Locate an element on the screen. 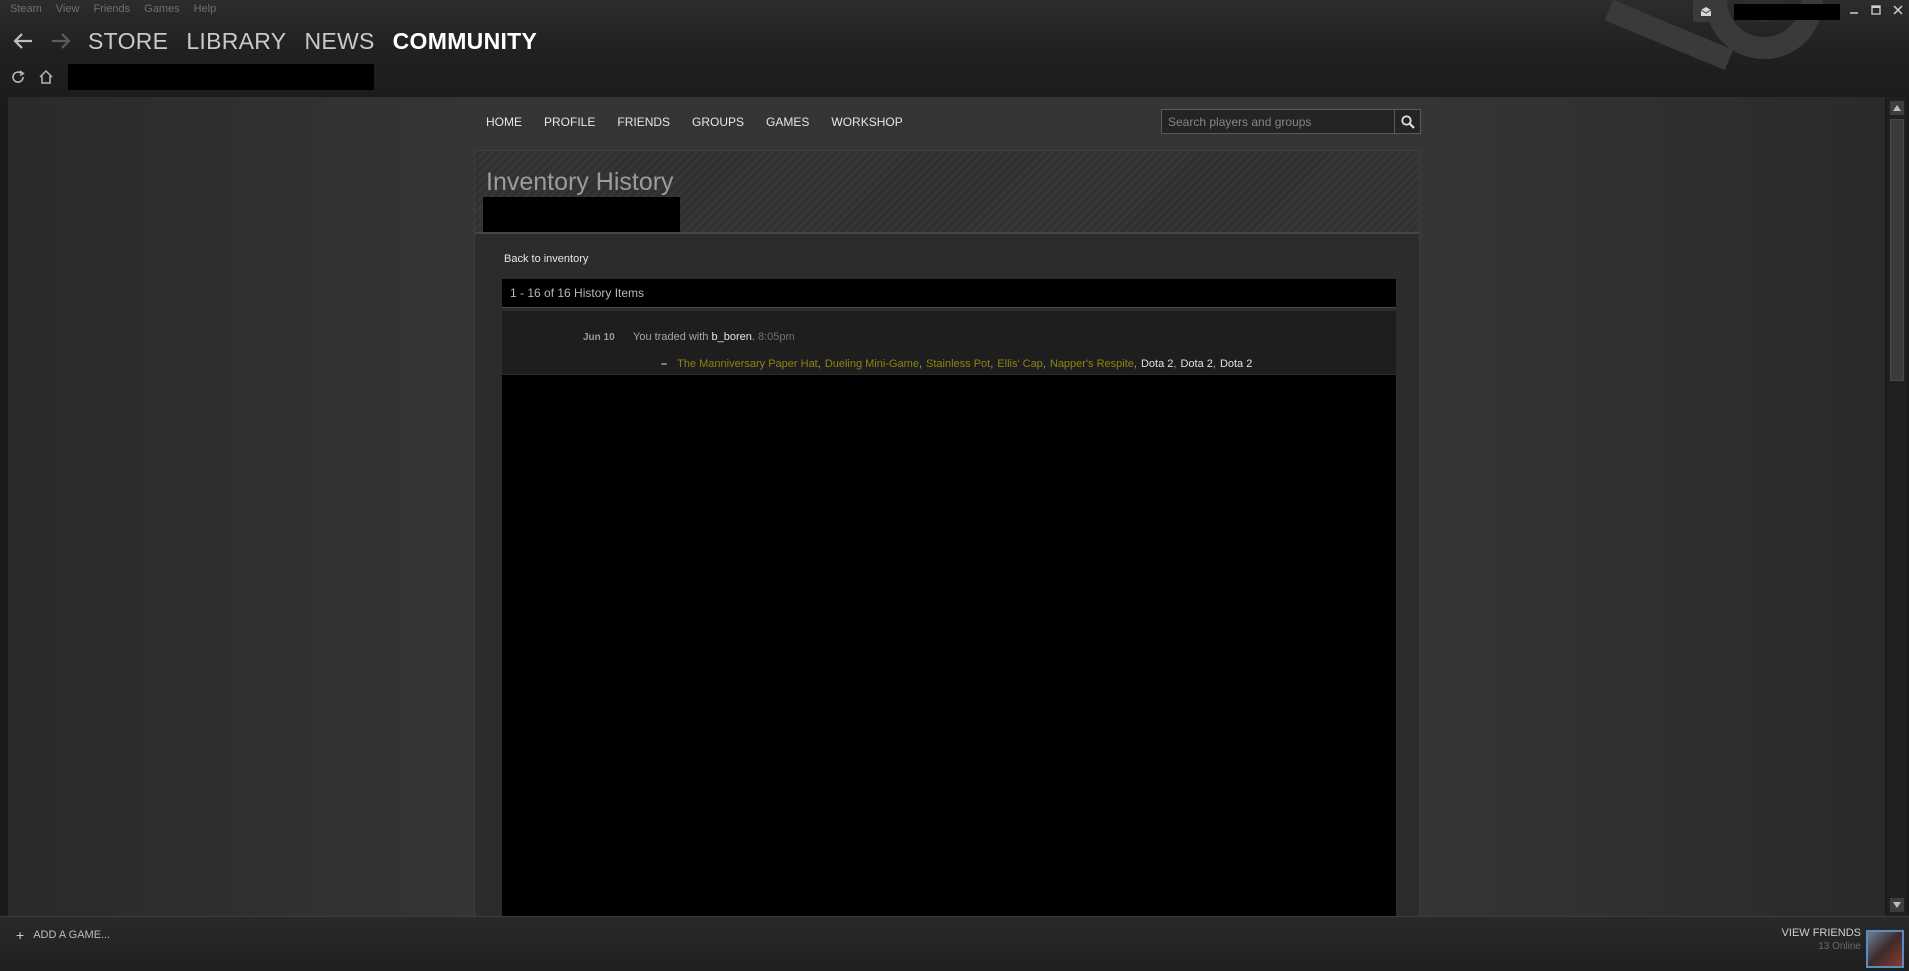 This screenshot has height=971, width=1909. profile-name-redacted is located at coordinates (581, 214).